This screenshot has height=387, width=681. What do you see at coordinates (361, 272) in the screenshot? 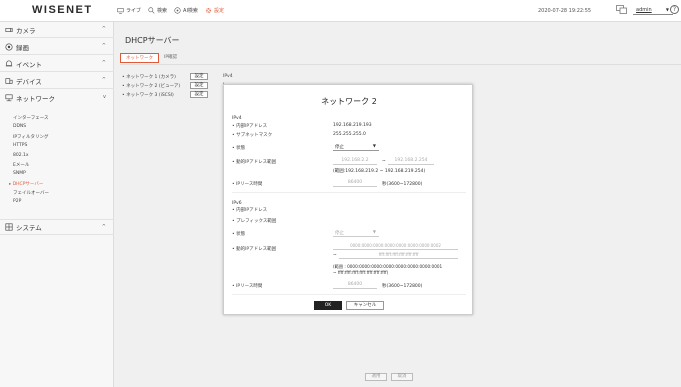
I see `ipv6-range-hint-2: ~ ffff:ffff:ffff:ffff:ffff:ffff:ffff)` at bounding box center [361, 272].